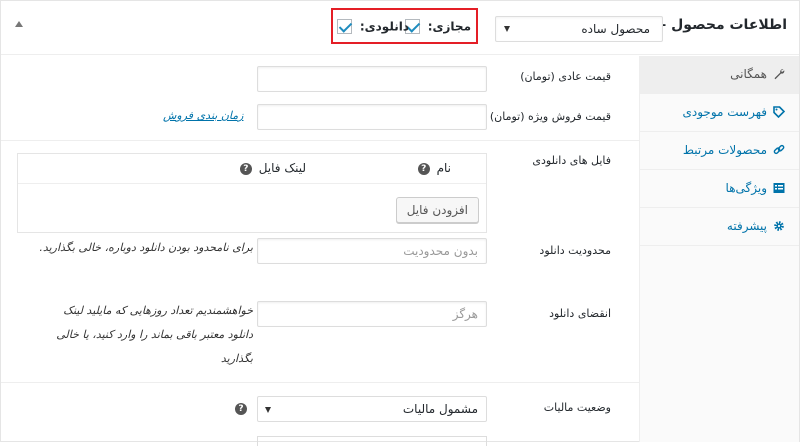 This screenshot has width=800, height=446. What do you see at coordinates (571, 160) in the screenshot?
I see `downloadable-files-label: فایل های دانلودی` at bounding box center [571, 160].